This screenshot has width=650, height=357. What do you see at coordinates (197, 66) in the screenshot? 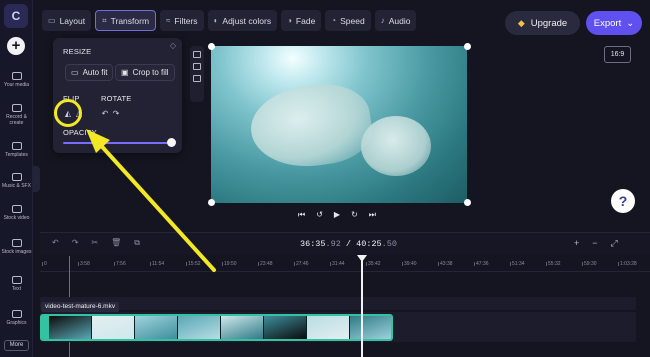
I see `pip-icon` at bounding box center [197, 66].